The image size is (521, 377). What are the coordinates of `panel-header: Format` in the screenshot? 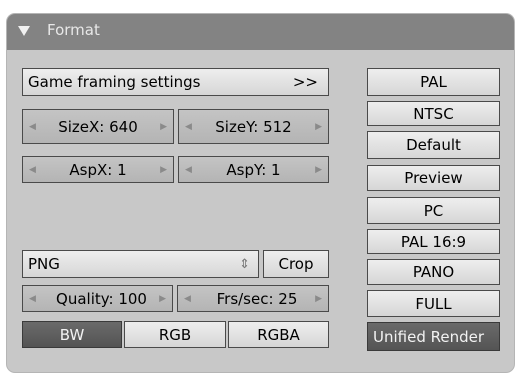 It's located at (260, 32).